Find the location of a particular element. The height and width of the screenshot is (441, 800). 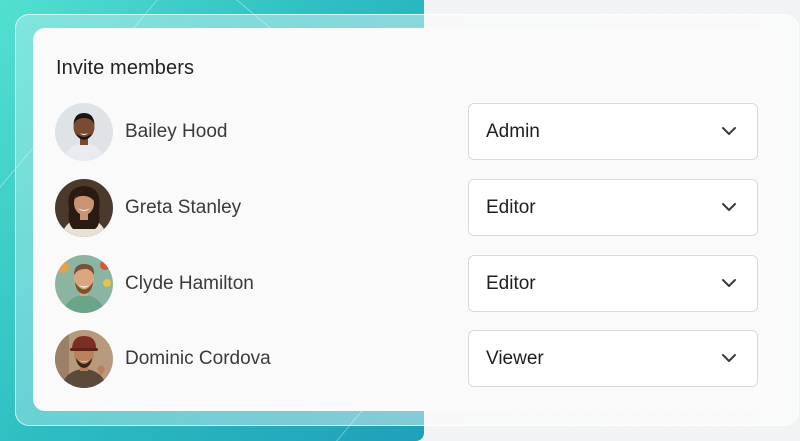

role-select: Admin is located at coordinates (613, 131).